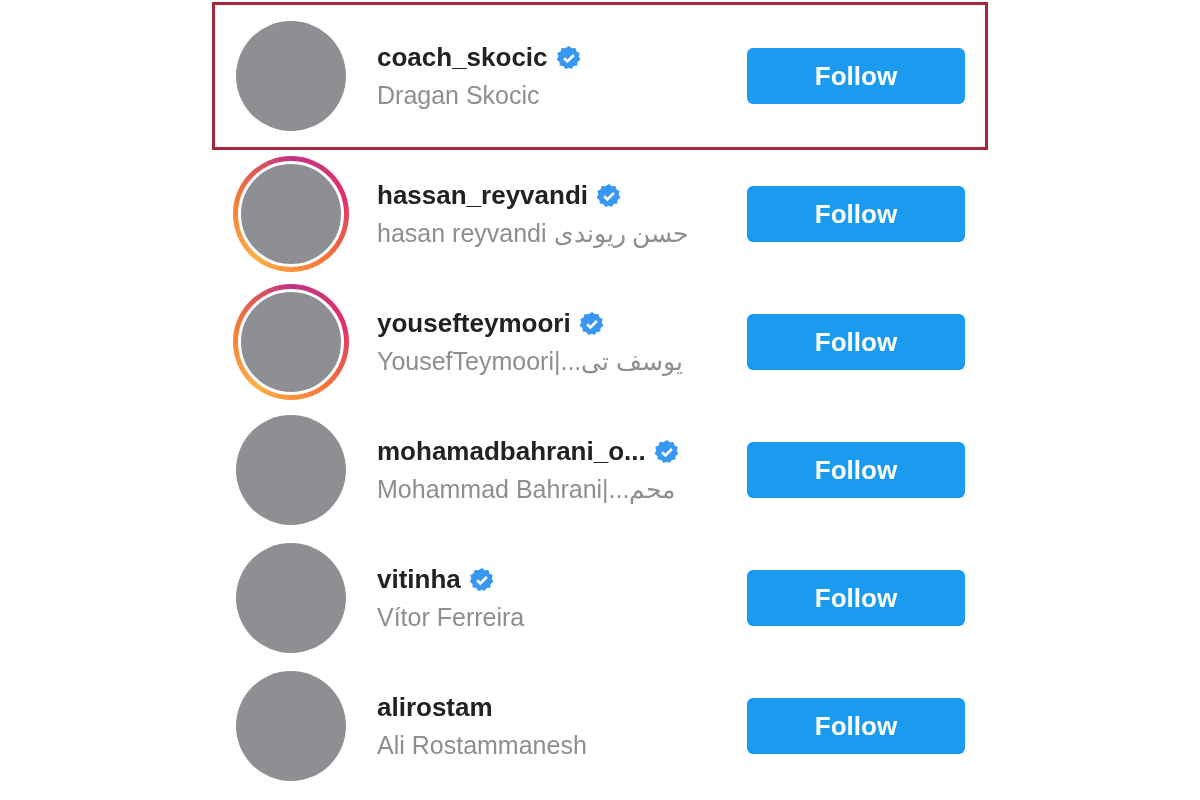 Image resolution: width=1200 pixels, height=800 pixels. What do you see at coordinates (451, 617) in the screenshot?
I see `full-name: Vítor Ferreira` at bounding box center [451, 617].